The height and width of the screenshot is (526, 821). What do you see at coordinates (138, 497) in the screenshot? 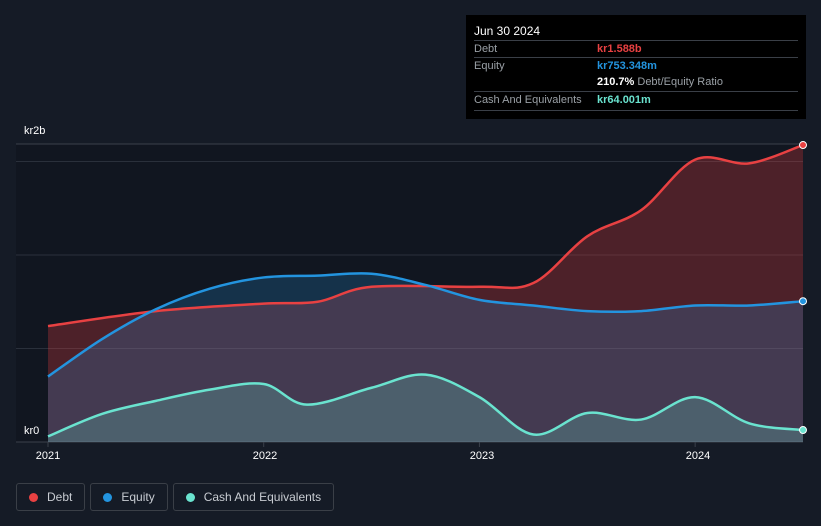
I see `legend-label: Equity` at bounding box center [138, 497].